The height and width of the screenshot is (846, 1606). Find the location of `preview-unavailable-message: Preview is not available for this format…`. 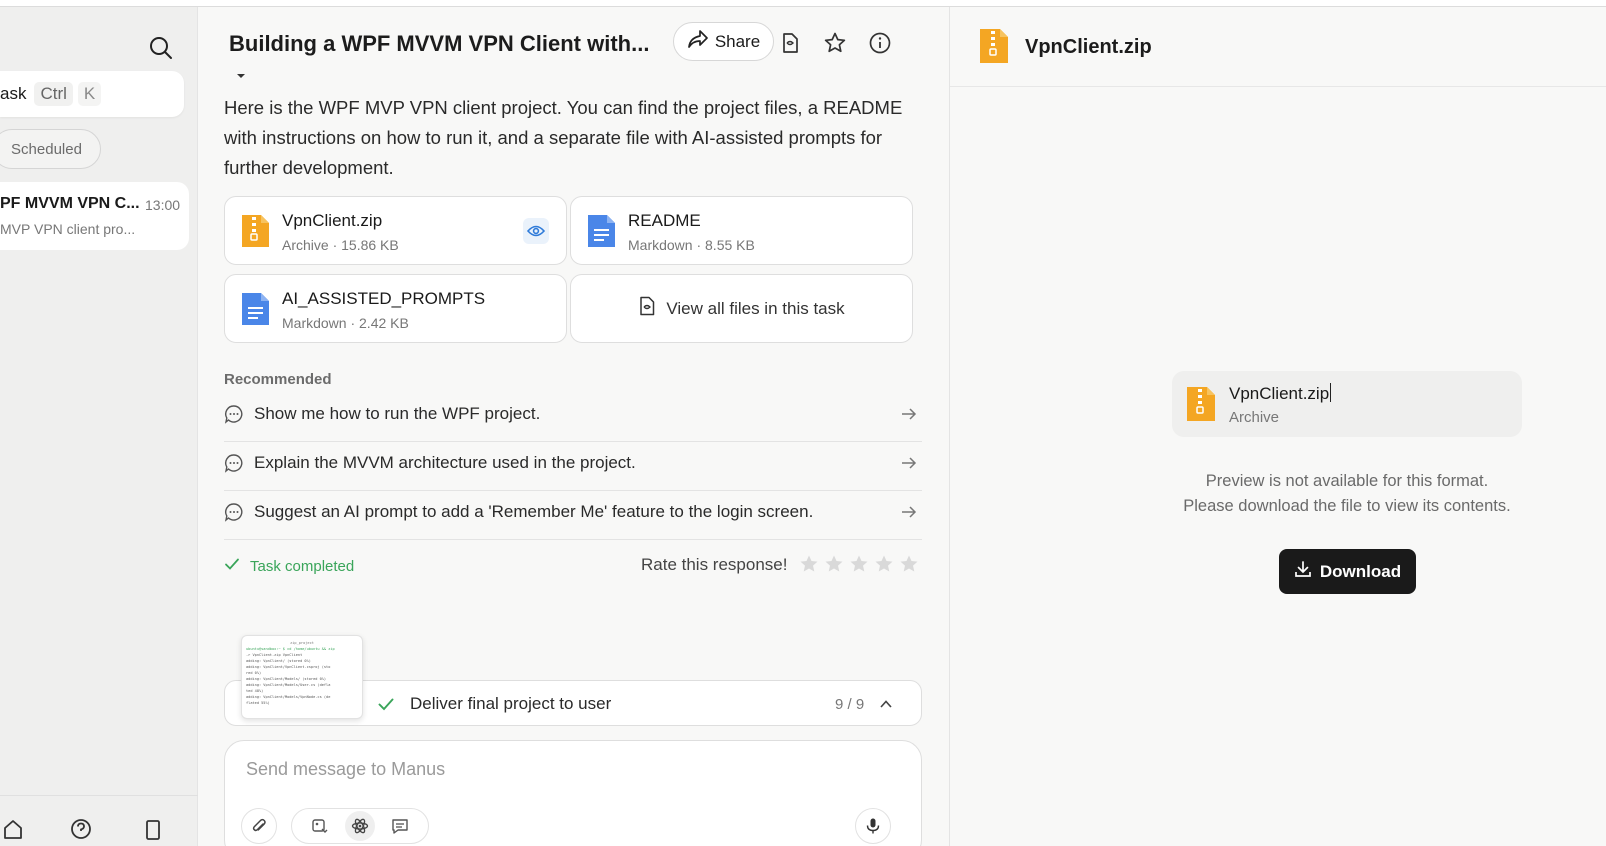

preview-unavailable-message: Preview is not available for this format… is located at coordinates (1347, 494).